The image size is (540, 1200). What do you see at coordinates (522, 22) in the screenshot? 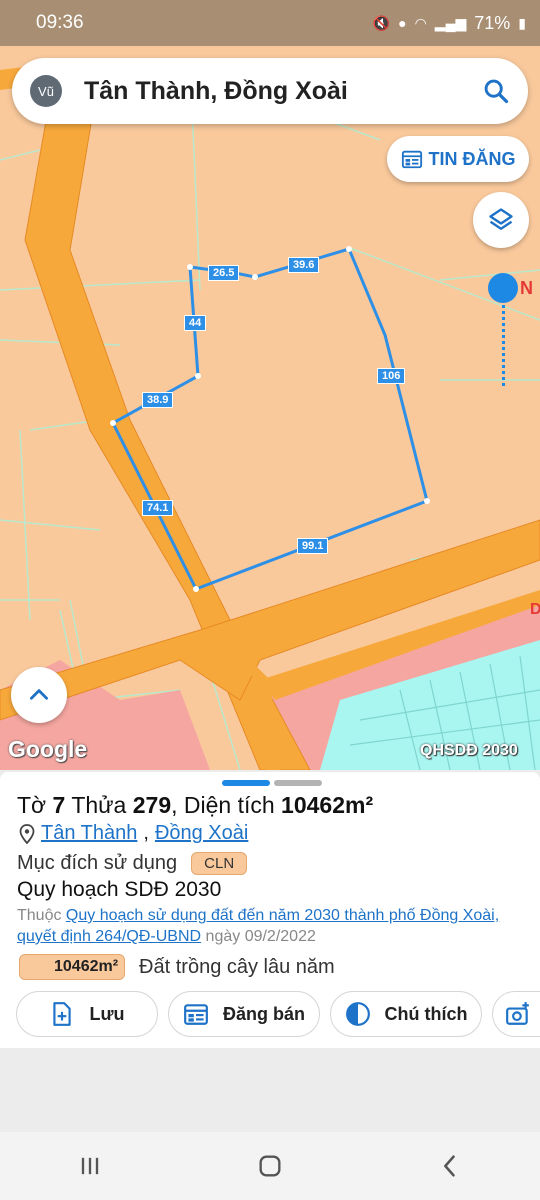
I see `battery-icon: ▮` at bounding box center [522, 22].